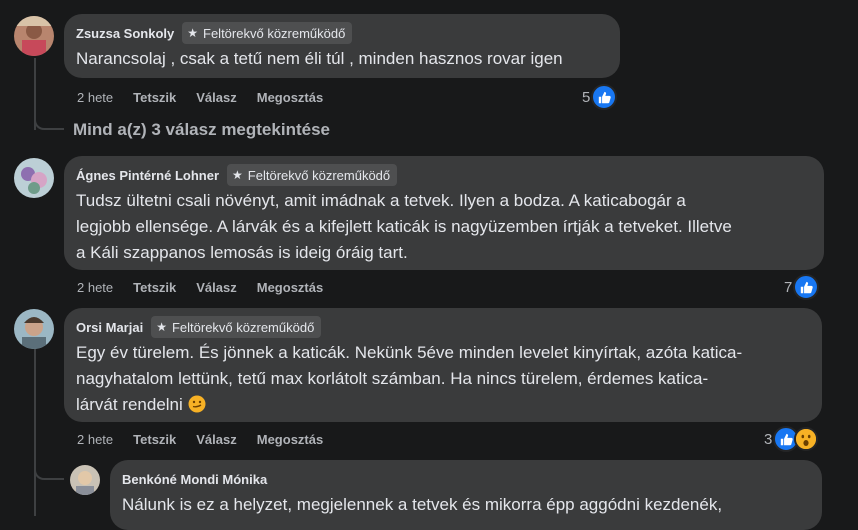  I want to click on reaction-count: 3, so click(768, 439).